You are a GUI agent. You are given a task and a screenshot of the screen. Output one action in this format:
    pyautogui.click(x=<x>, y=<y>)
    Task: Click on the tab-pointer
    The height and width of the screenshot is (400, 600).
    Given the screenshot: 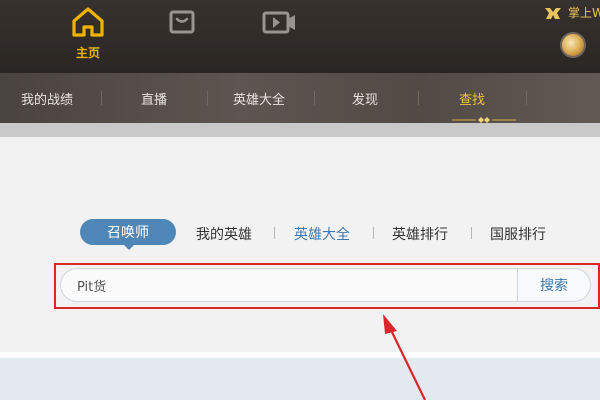 What is the action you would take?
    pyautogui.click(x=129, y=247)
    